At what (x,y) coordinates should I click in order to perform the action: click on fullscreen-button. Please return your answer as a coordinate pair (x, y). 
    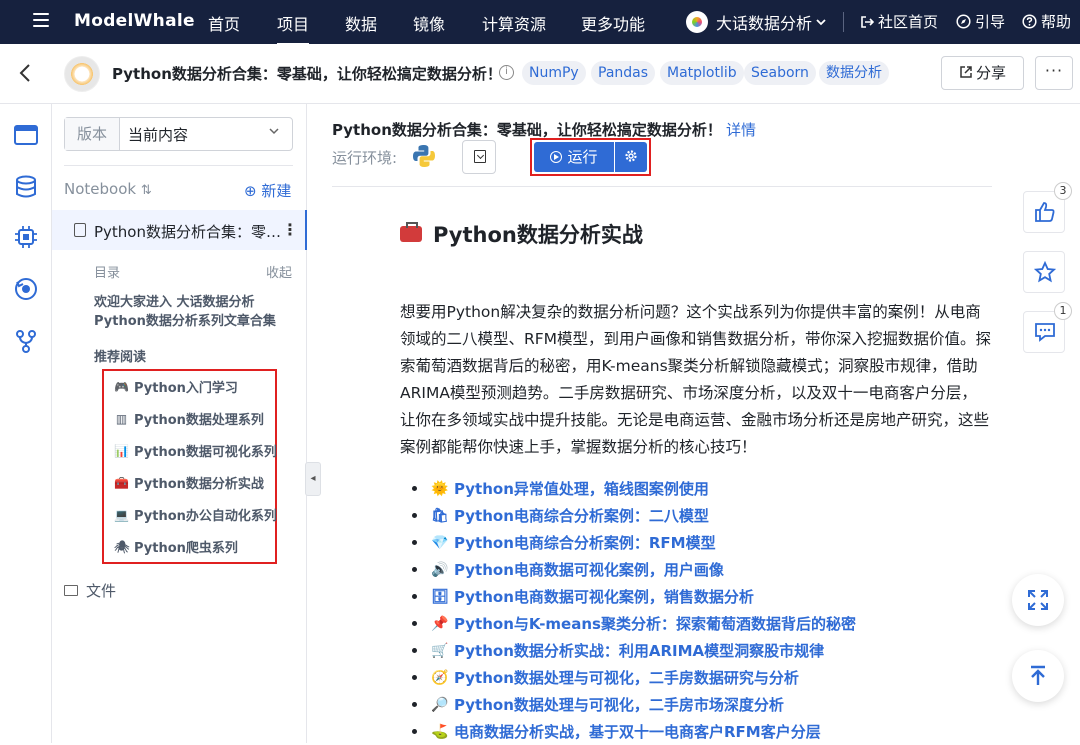
    Looking at the image, I should click on (1038, 600).